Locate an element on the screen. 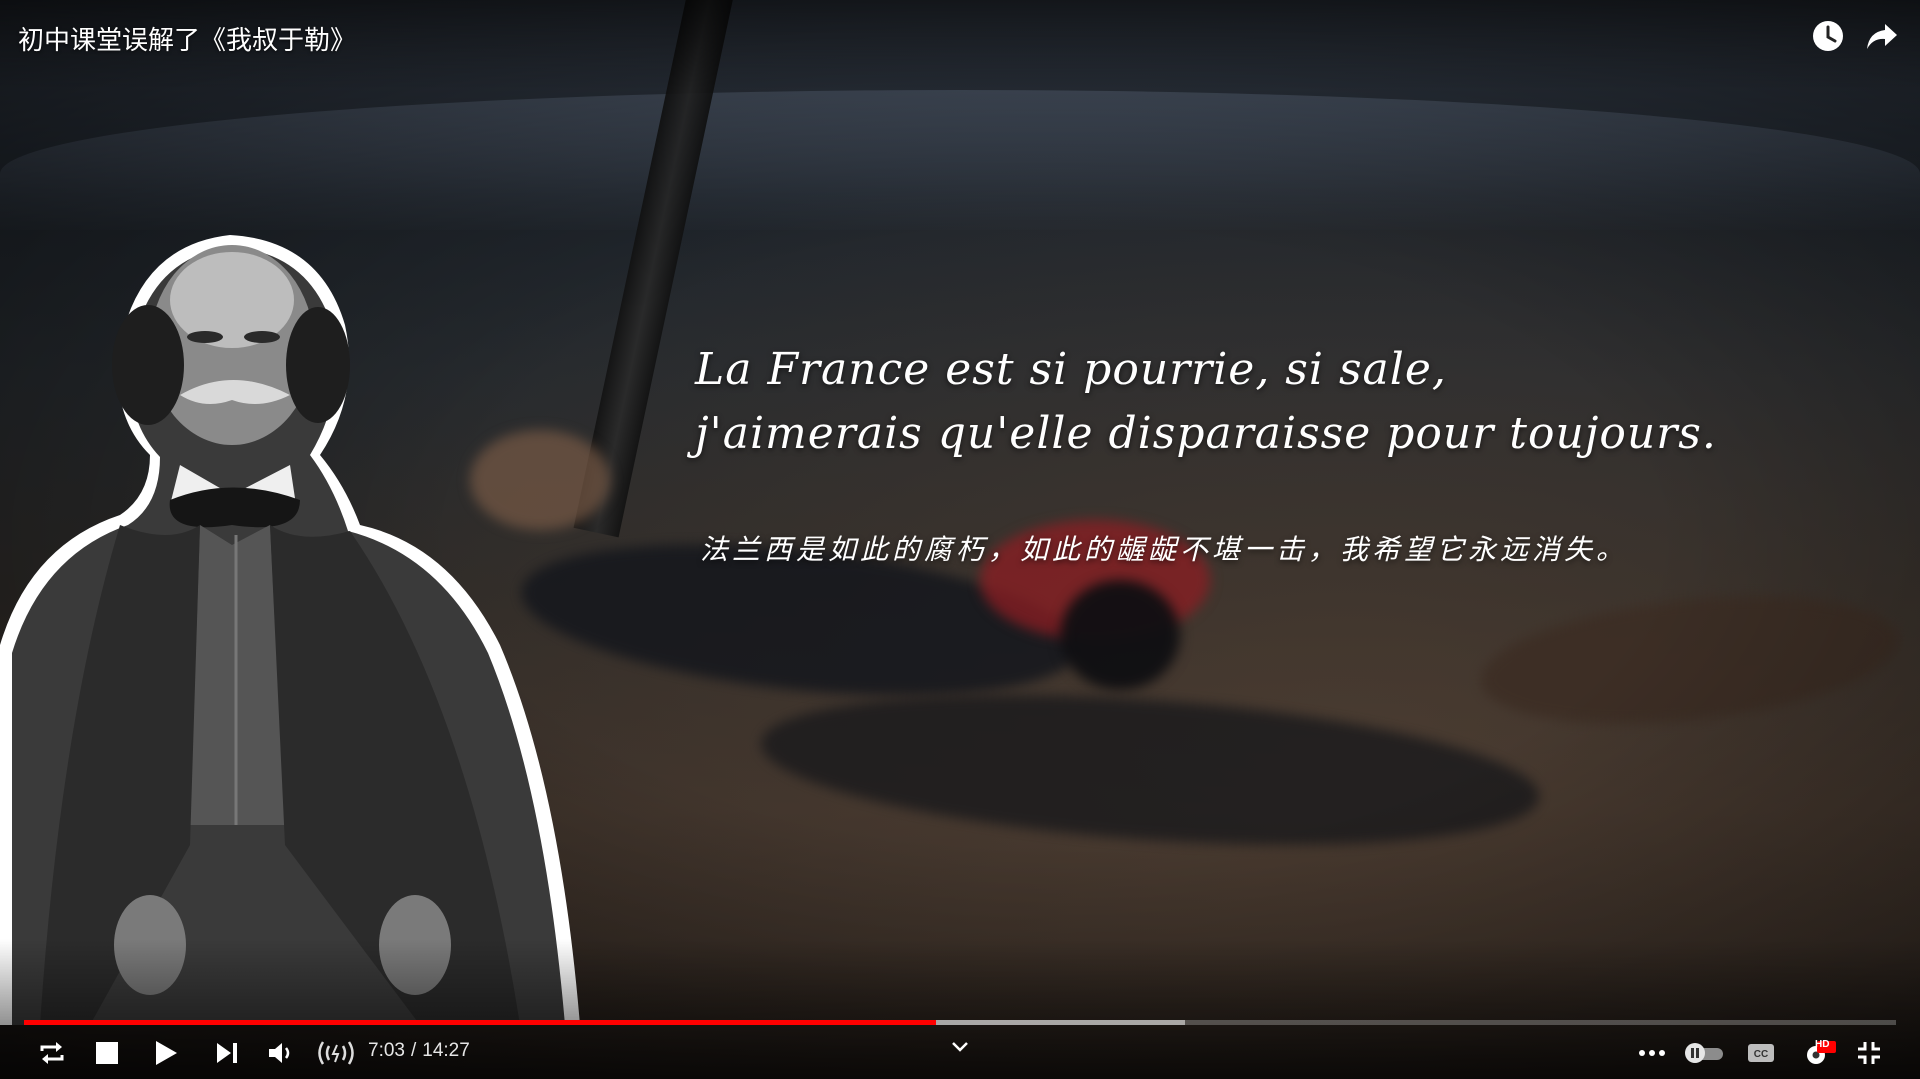 The image size is (1920, 1079). progress-played is located at coordinates (480, 1022).